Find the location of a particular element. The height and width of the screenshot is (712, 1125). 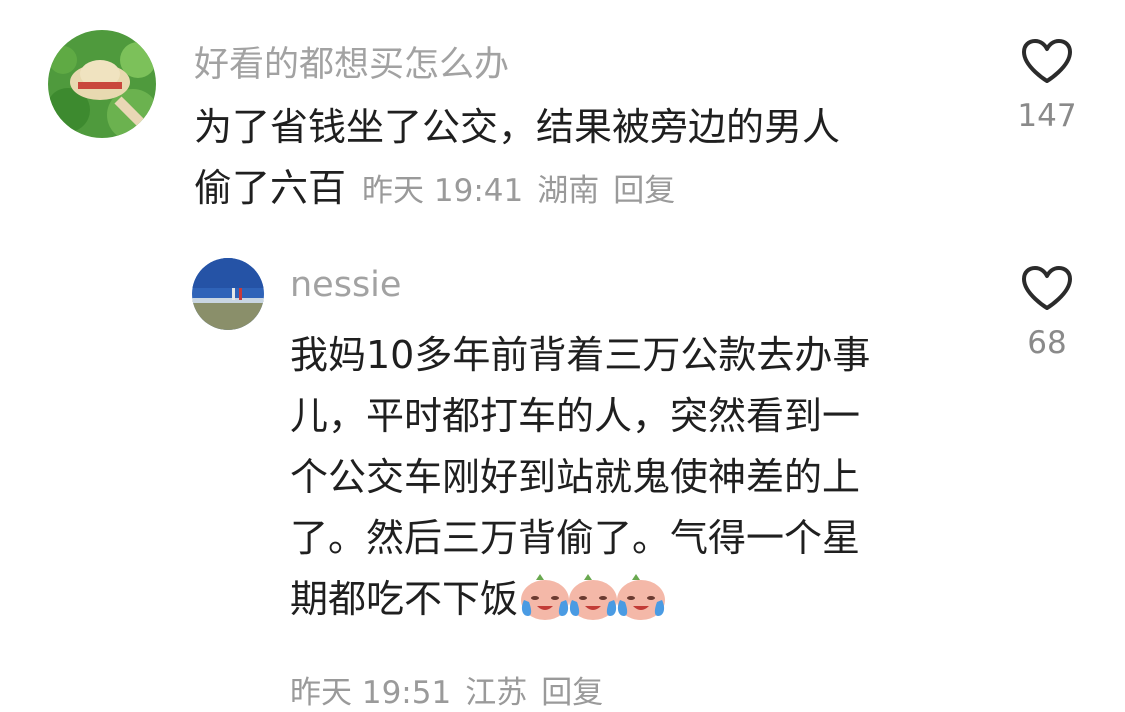

comment-text: 为了省钱坐了公交，结果被旁边的男人 偷了六百 昨天 19:41 湖南 回复 is located at coordinates (517, 159).